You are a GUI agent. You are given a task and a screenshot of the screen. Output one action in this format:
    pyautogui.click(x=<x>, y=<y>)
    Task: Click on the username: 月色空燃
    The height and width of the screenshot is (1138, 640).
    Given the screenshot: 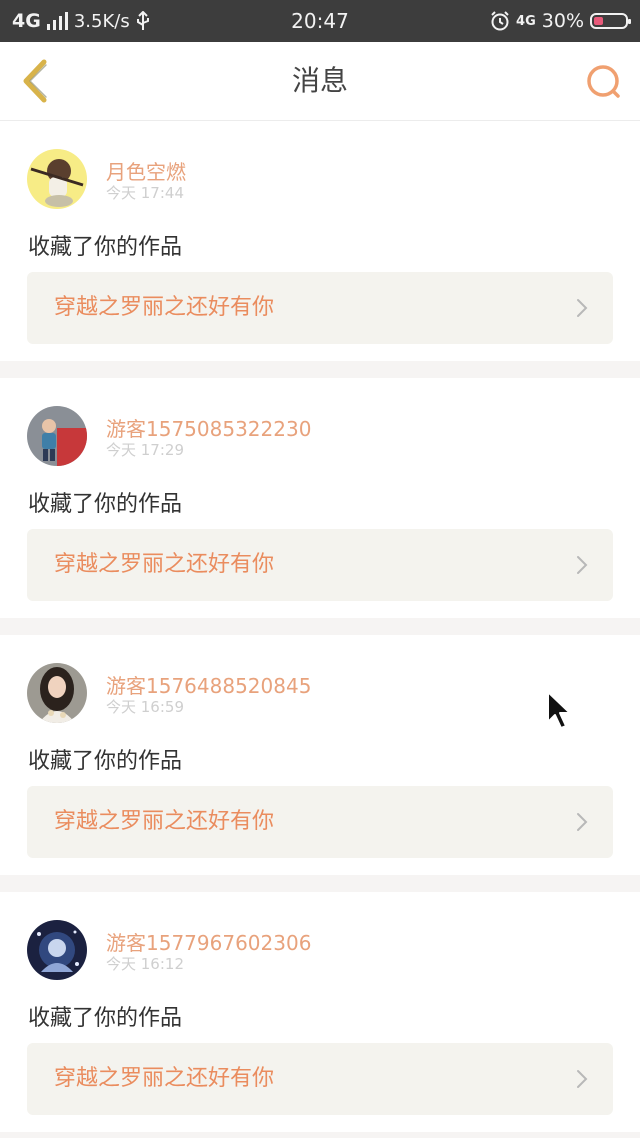 What is the action you would take?
    pyautogui.click(x=146, y=170)
    